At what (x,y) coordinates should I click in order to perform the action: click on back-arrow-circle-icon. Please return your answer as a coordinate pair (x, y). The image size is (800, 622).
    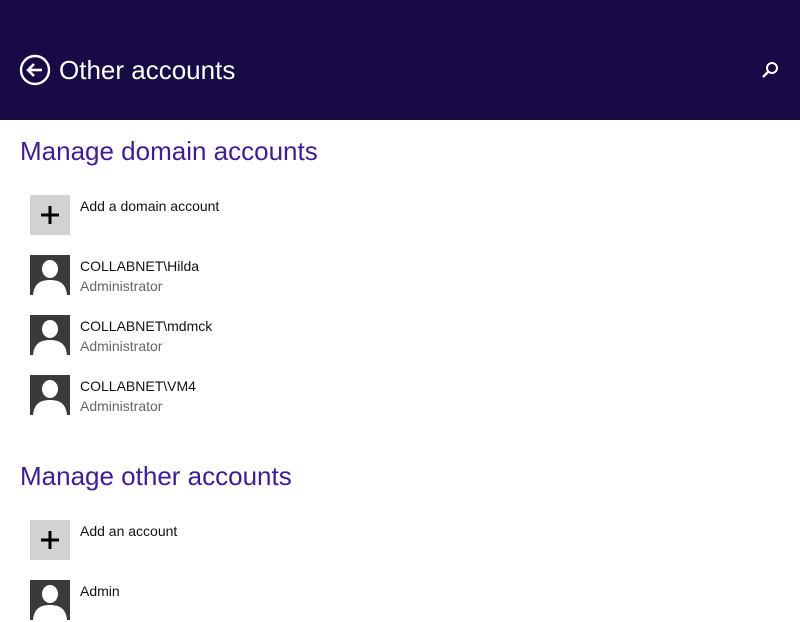
    Looking at the image, I should click on (35, 70).